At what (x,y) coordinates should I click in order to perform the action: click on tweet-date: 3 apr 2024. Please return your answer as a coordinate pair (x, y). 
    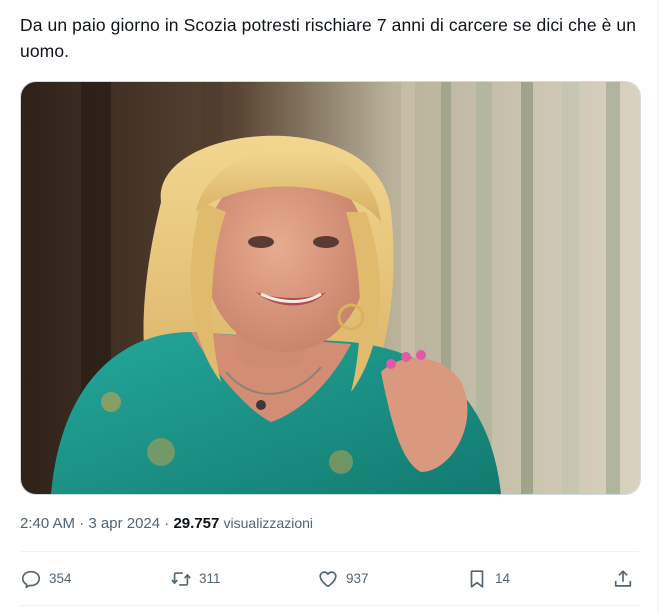
    Looking at the image, I should click on (124, 523).